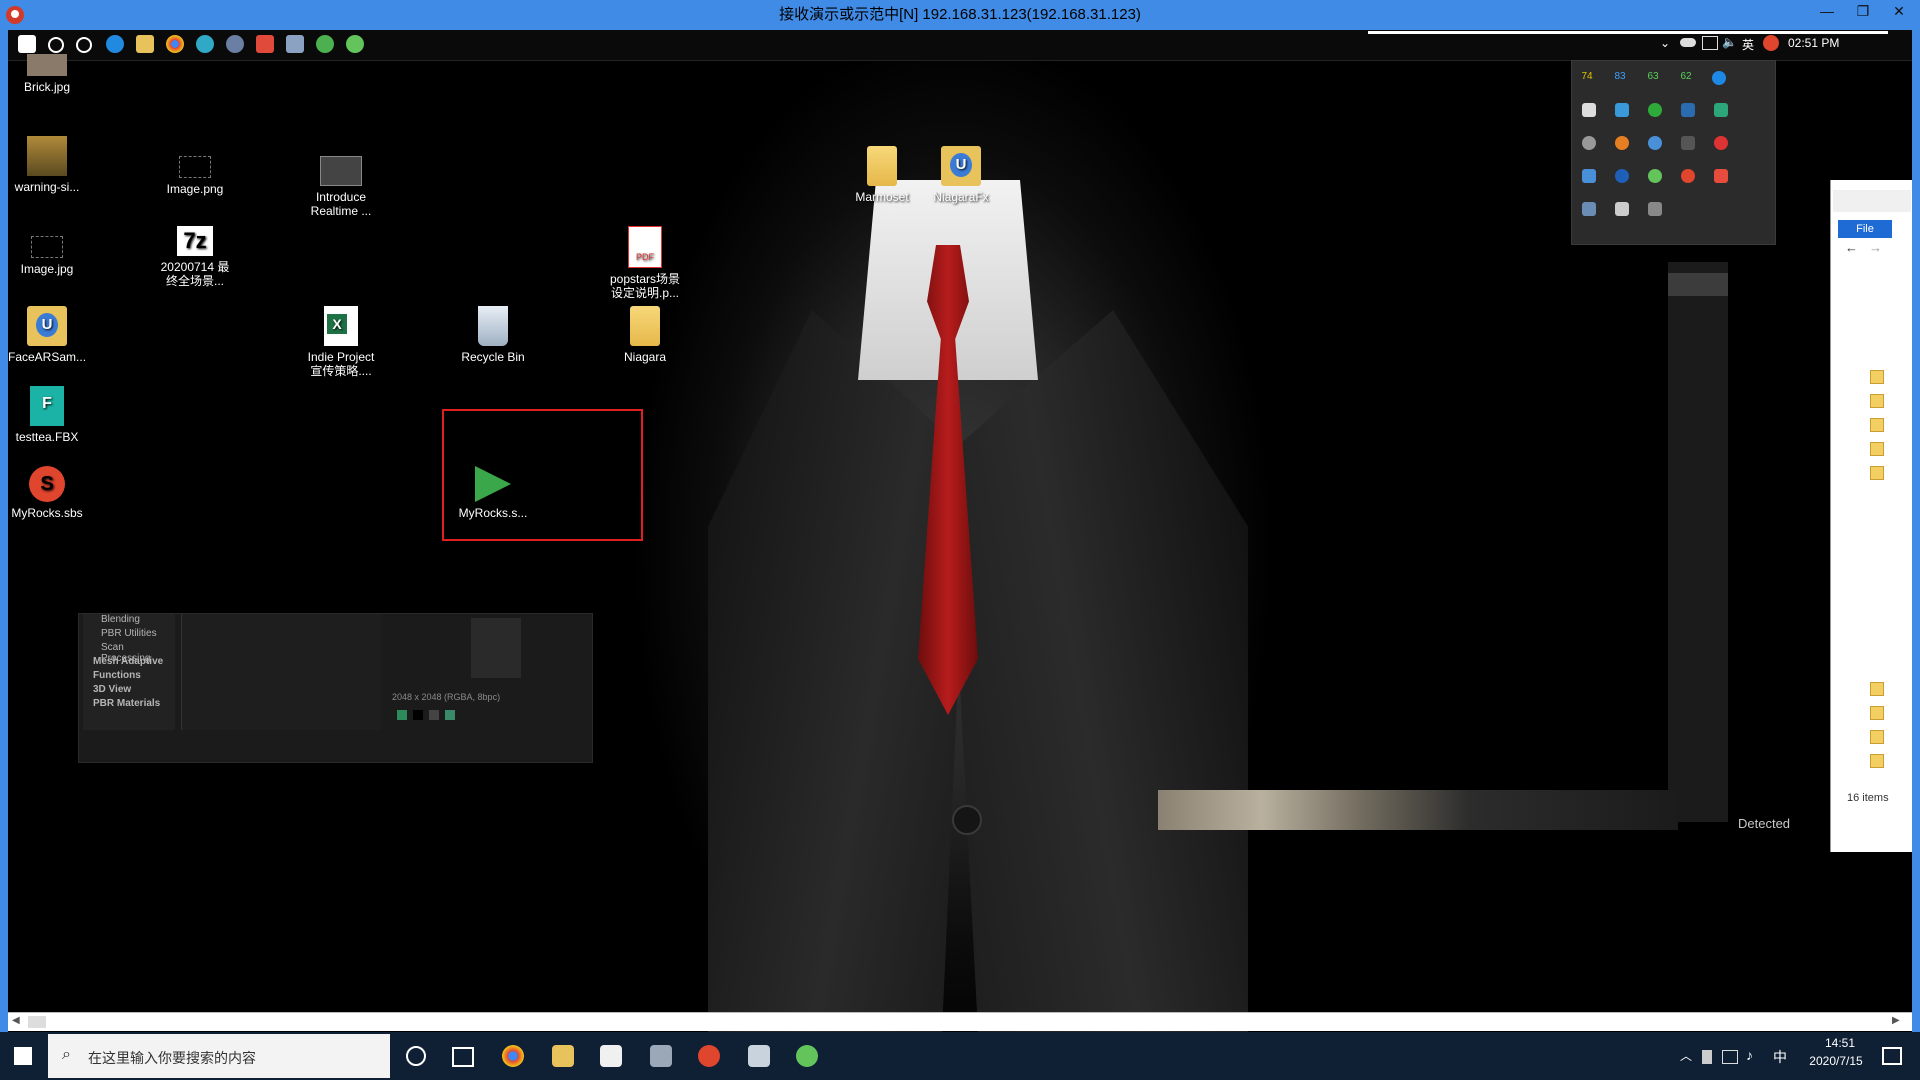  What do you see at coordinates (1622, 110) in the screenshot?
I see `sync-icon` at bounding box center [1622, 110].